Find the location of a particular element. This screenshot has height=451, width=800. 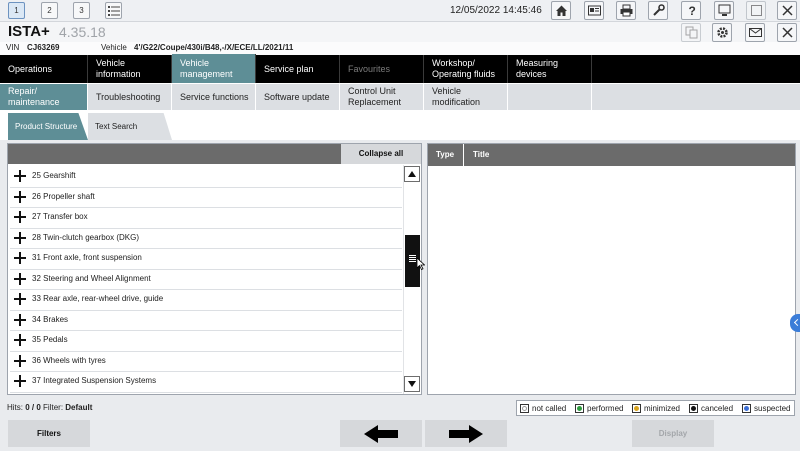

tab-service-plan: Service plan is located at coordinates (298, 69).